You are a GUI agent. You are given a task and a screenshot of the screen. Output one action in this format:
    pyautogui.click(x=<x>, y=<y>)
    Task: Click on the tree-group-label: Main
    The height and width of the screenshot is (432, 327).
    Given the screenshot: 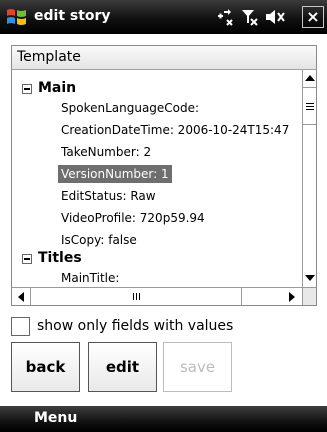 What is the action you would take?
    pyautogui.click(x=57, y=88)
    